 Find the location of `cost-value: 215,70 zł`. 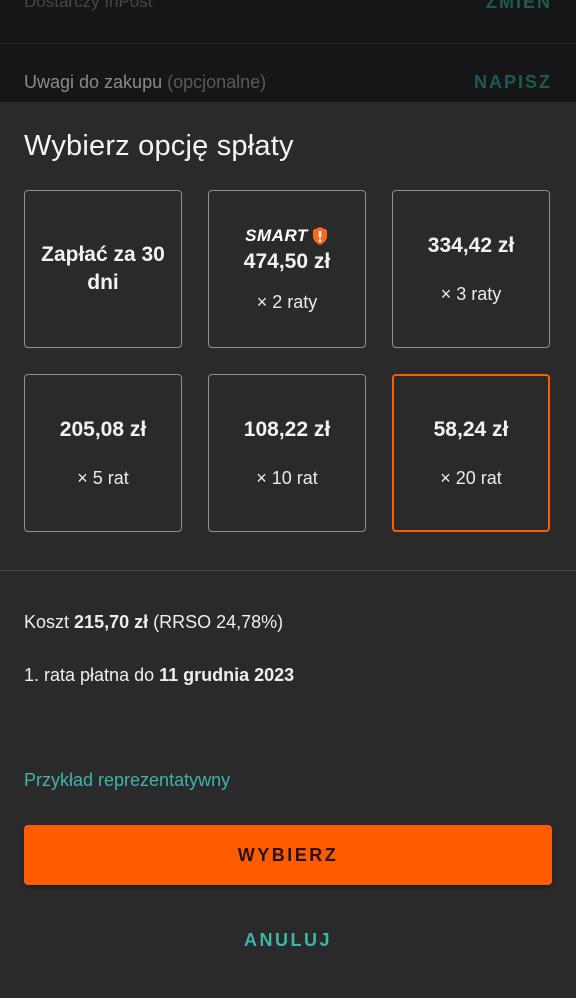

cost-value: 215,70 zł is located at coordinates (111, 622).